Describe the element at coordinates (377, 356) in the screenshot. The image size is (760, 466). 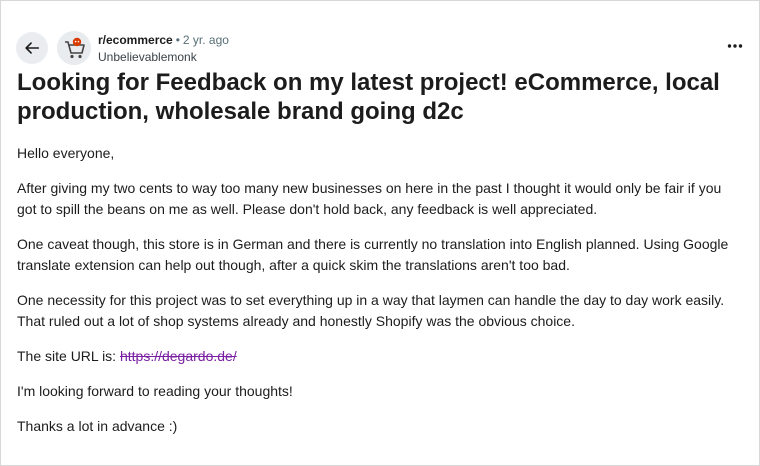
I see `site-url-line: The site URL is: https://degardo.de/` at that location.